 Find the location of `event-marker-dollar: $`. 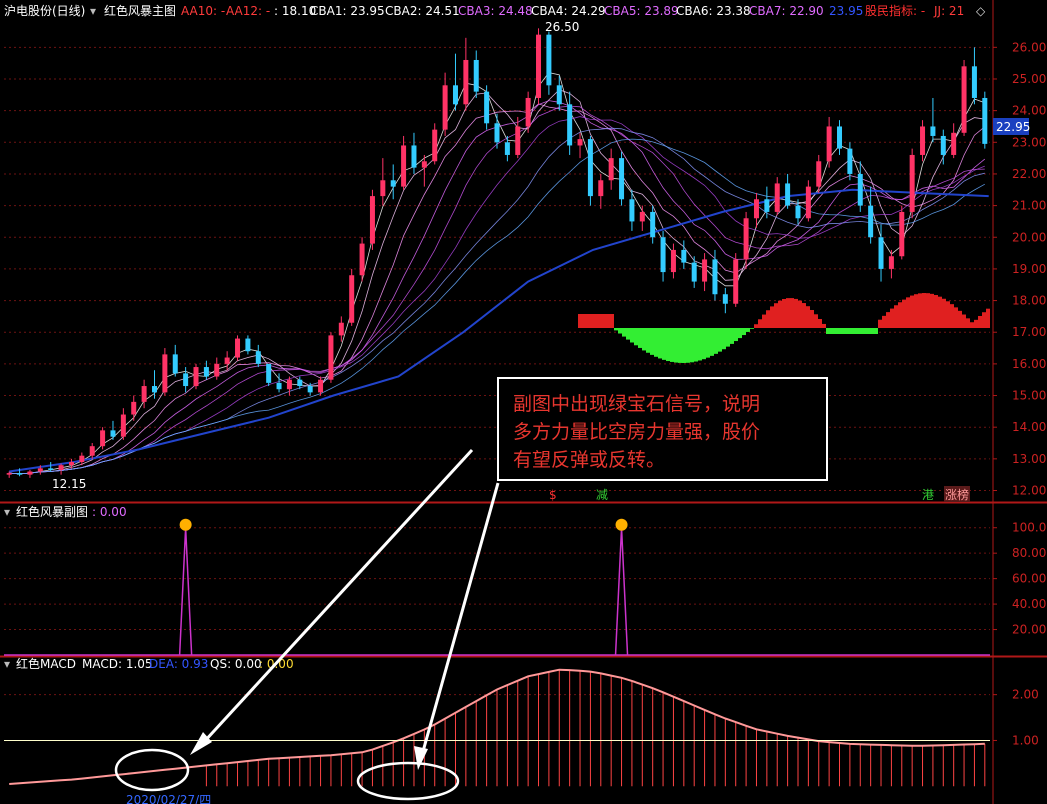

event-marker-dollar: $ is located at coordinates (553, 495).